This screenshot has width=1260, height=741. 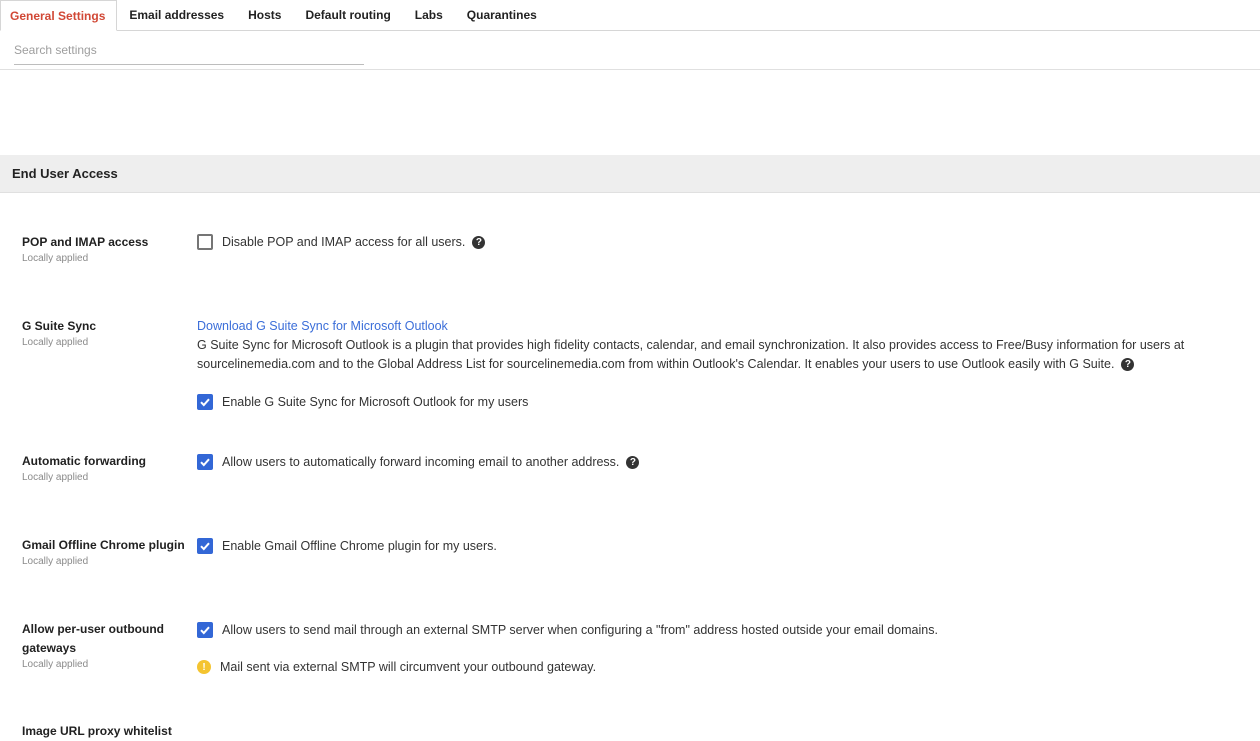 I want to click on tab-default-routing: Default routing, so click(x=347, y=15).